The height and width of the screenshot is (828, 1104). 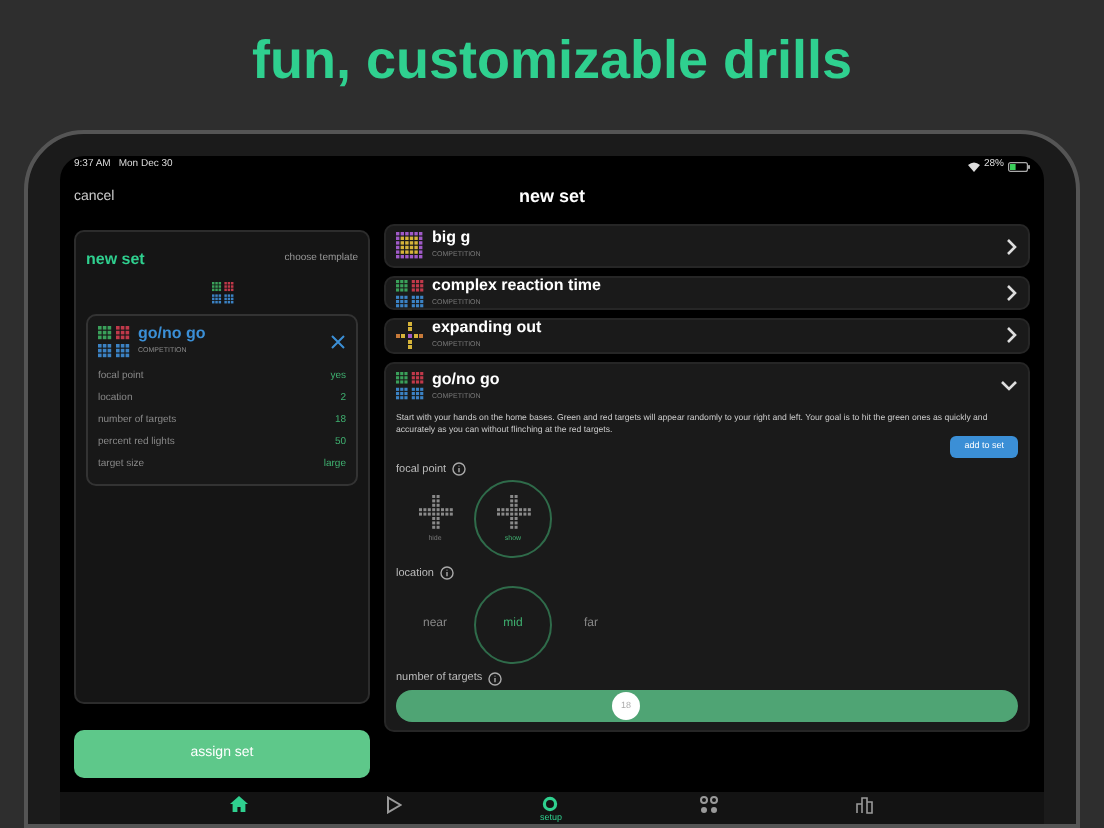 What do you see at coordinates (393, 805) in the screenshot?
I see `play-icon` at bounding box center [393, 805].